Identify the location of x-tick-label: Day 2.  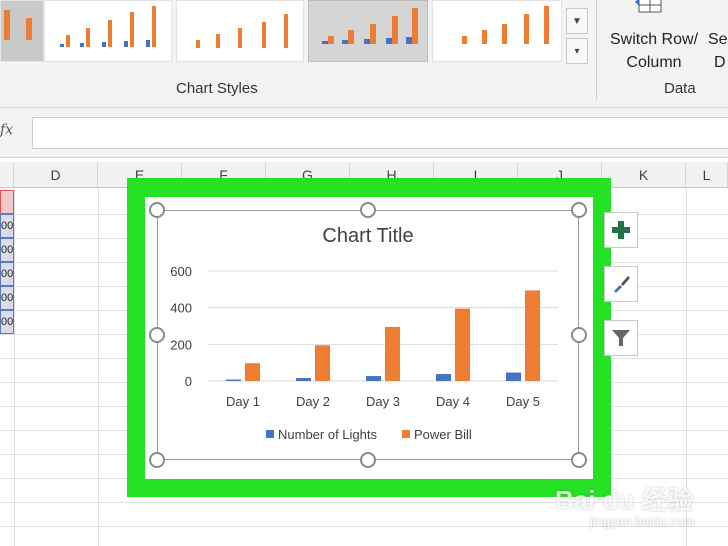
(313, 401).